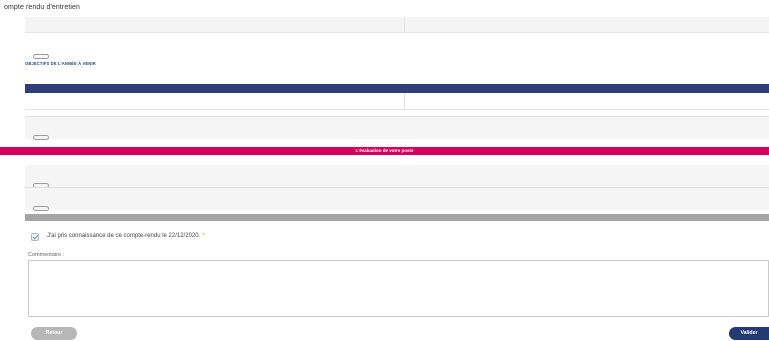  What do you see at coordinates (397, 217) in the screenshot?
I see `skills-banner` at bounding box center [397, 217].